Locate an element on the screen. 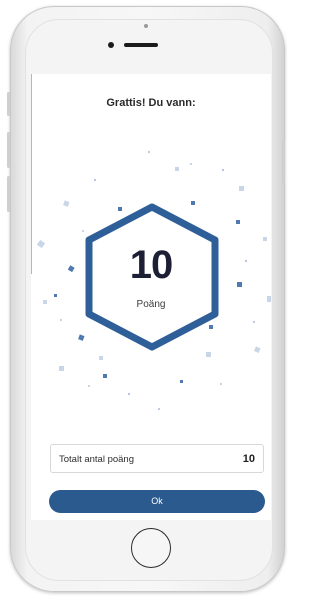 This screenshot has width=320, height=596. mute-switch is located at coordinates (8, 104).